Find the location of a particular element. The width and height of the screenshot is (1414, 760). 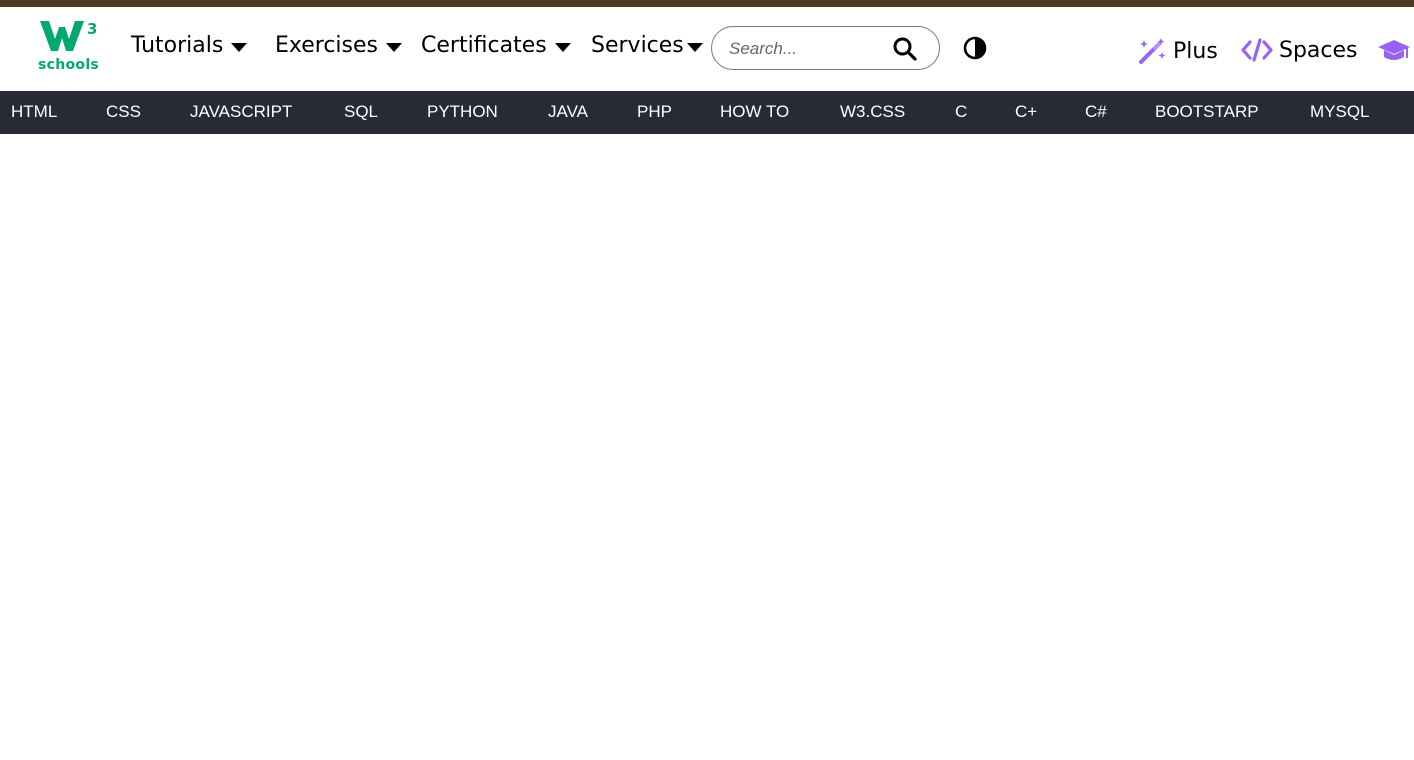

nav-tutorials: Tutorials is located at coordinates (189, 45).